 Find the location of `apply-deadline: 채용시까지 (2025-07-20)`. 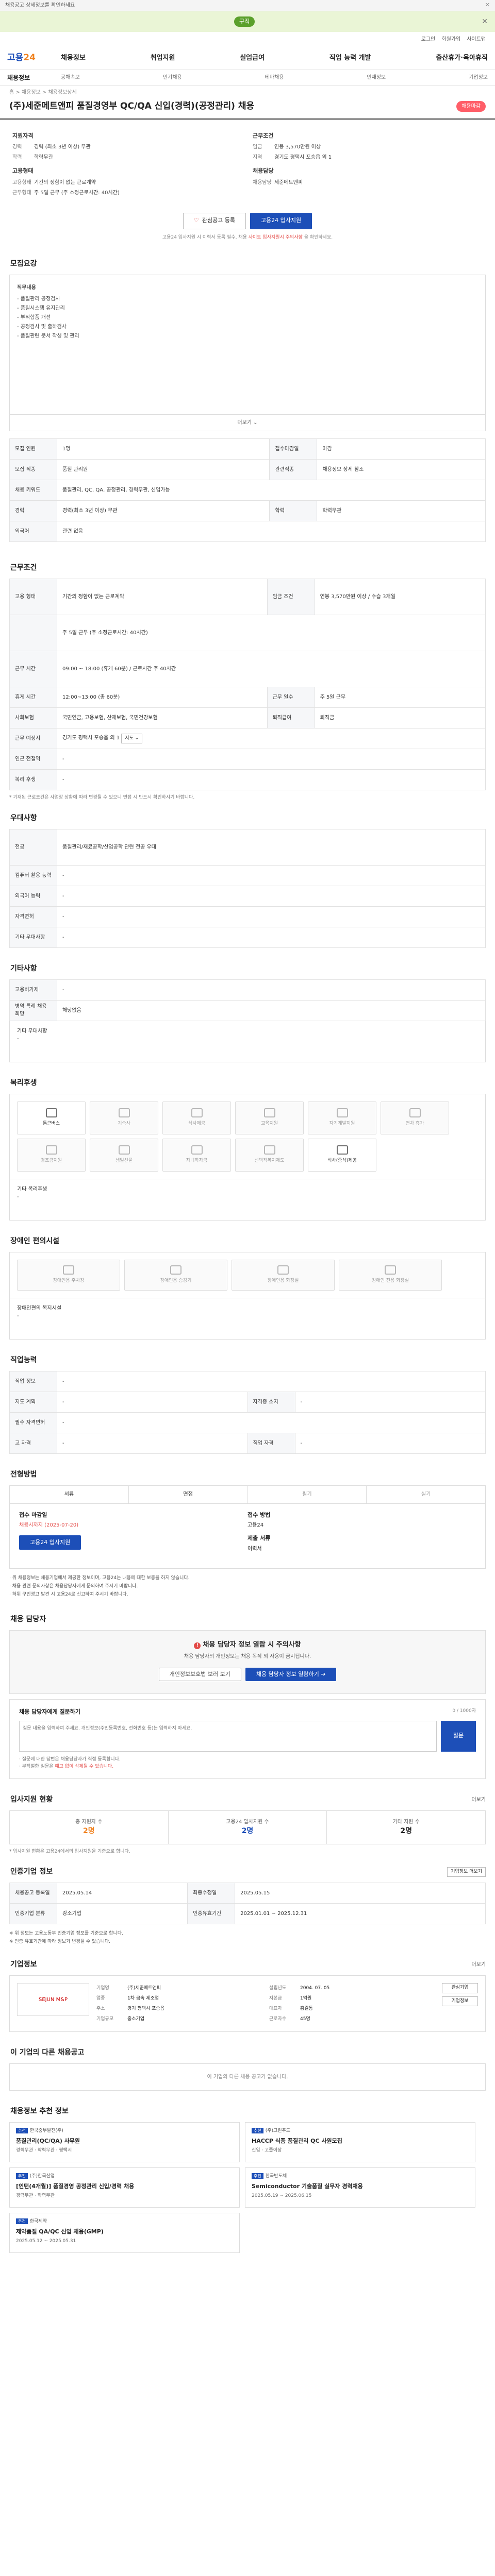

apply-deadline: 채용시까지 (2025-07-20) is located at coordinates (49, 1525).